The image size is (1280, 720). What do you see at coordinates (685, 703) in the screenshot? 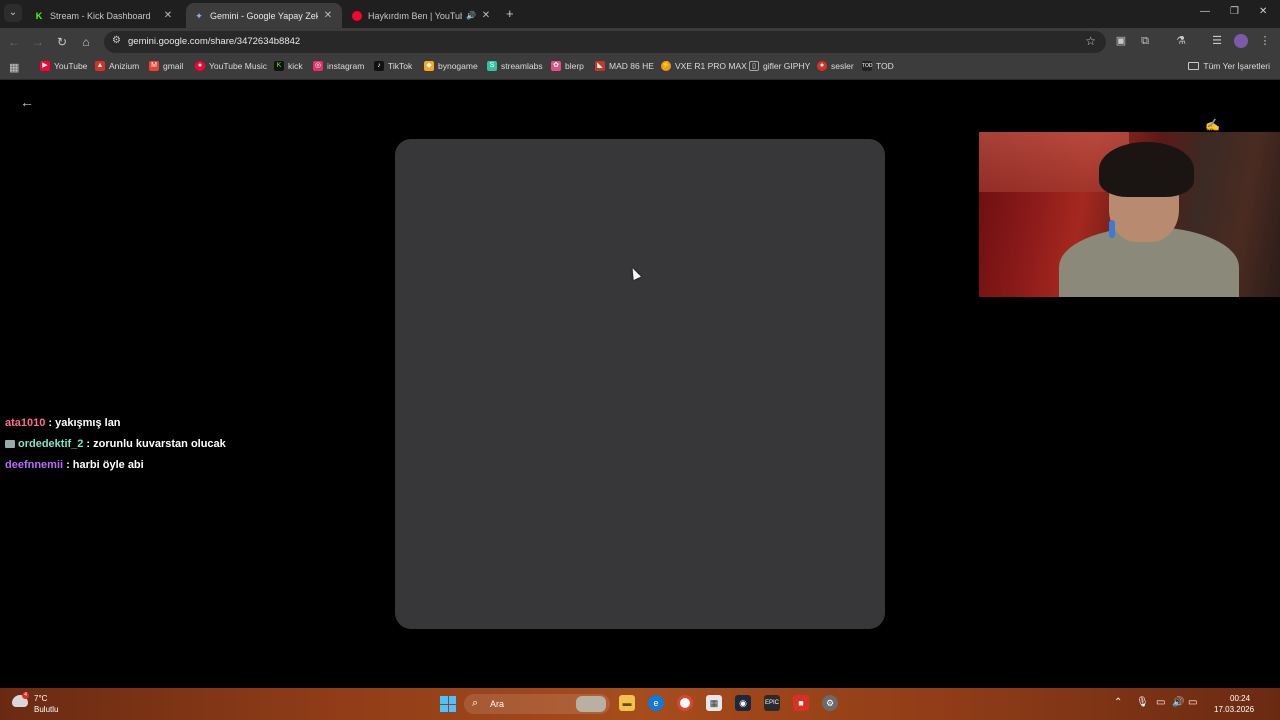
I see `chrome-icon` at bounding box center [685, 703].